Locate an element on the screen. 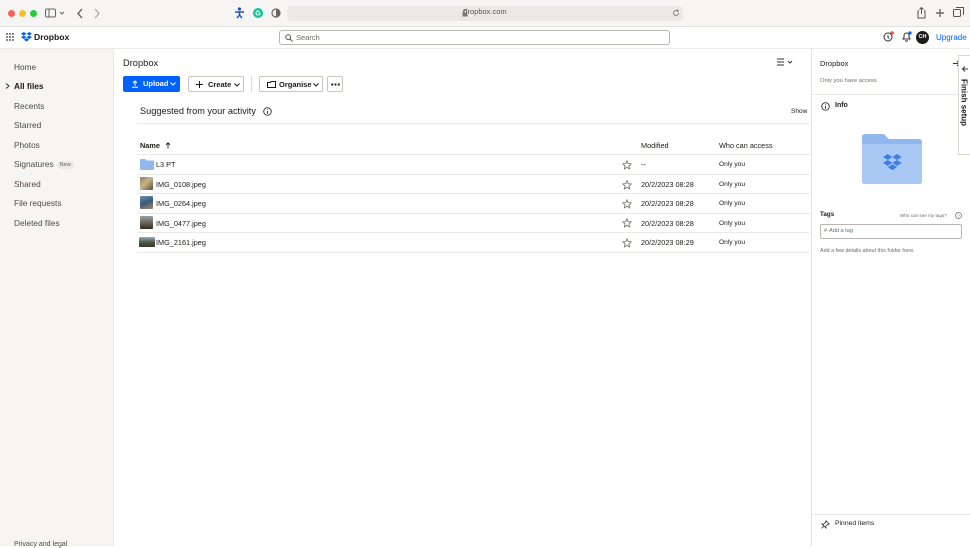  table-row: IMG_2161.jpeg 20/2/2023 08:29 Only you is located at coordinates (473, 242).